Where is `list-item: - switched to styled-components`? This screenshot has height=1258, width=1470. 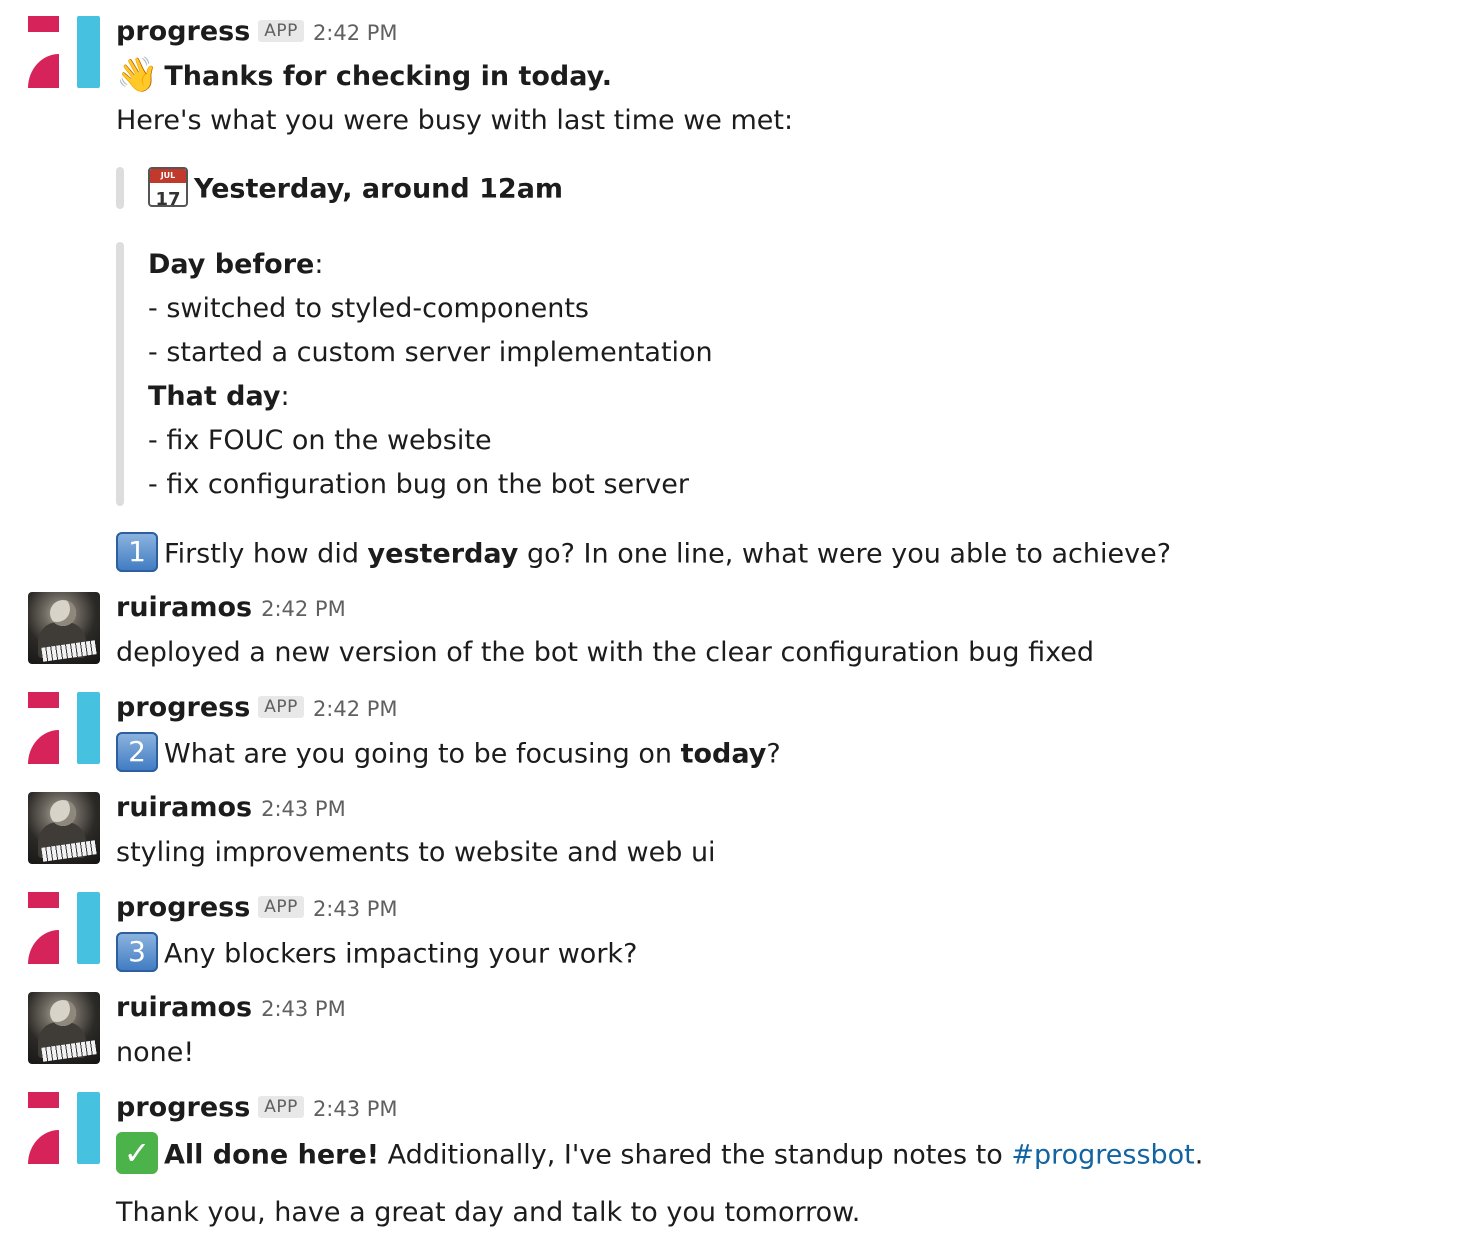 list-item: - switched to styled-components is located at coordinates (368, 308).